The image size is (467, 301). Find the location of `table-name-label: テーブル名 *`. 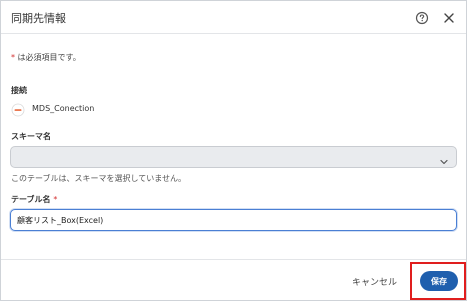

table-name-label: テーブル名 * is located at coordinates (34, 199).